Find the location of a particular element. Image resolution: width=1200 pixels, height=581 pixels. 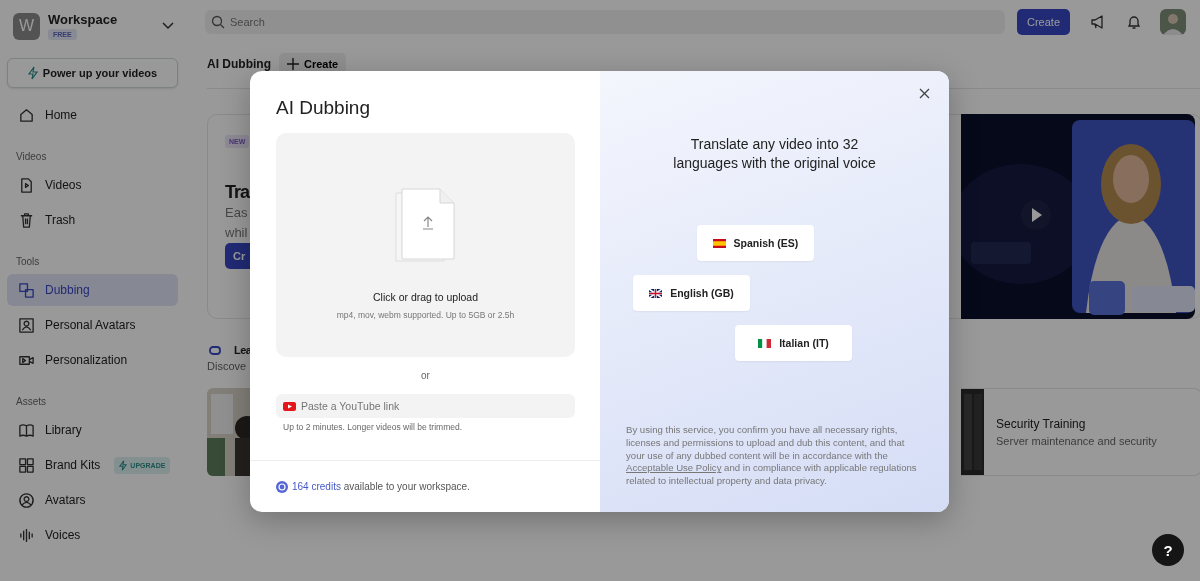

file-upload-icon is located at coordinates (425, 226).